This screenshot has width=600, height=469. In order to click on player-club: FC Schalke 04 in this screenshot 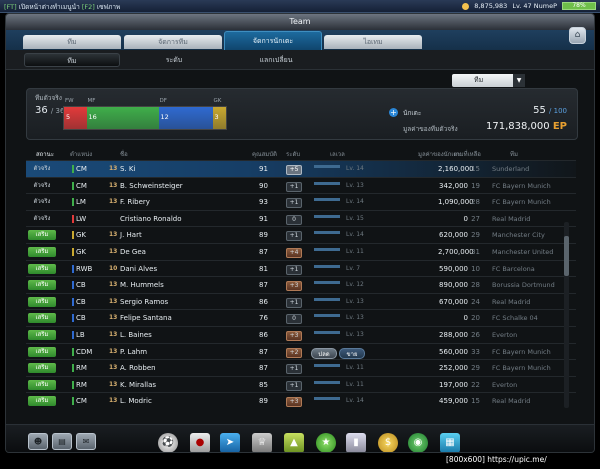, I will do `click(515, 318)`.